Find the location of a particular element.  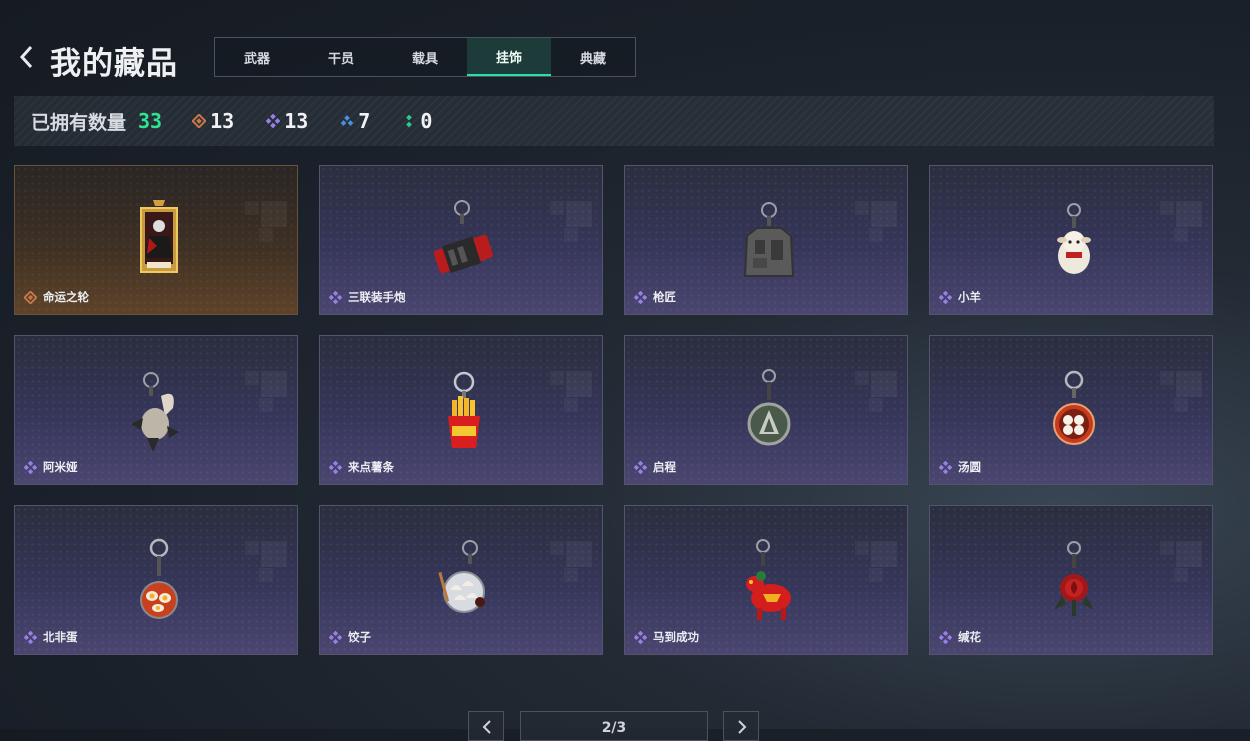

prev-page-button is located at coordinates (486, 726).